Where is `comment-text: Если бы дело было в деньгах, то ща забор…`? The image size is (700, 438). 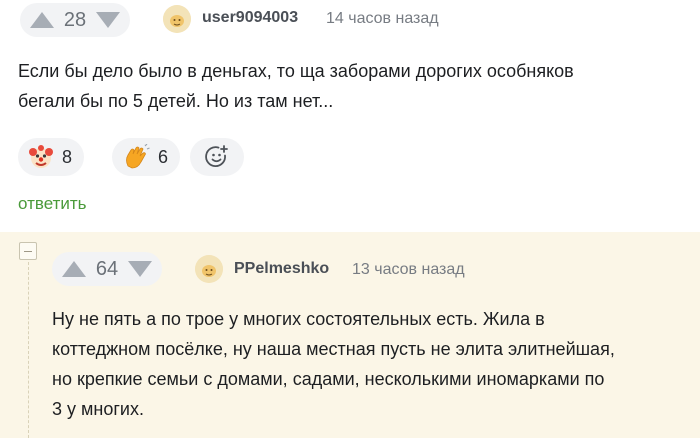 comment-text: Если бы дело было в деньгах, то ща забор… is located at coordinates (353, 86).